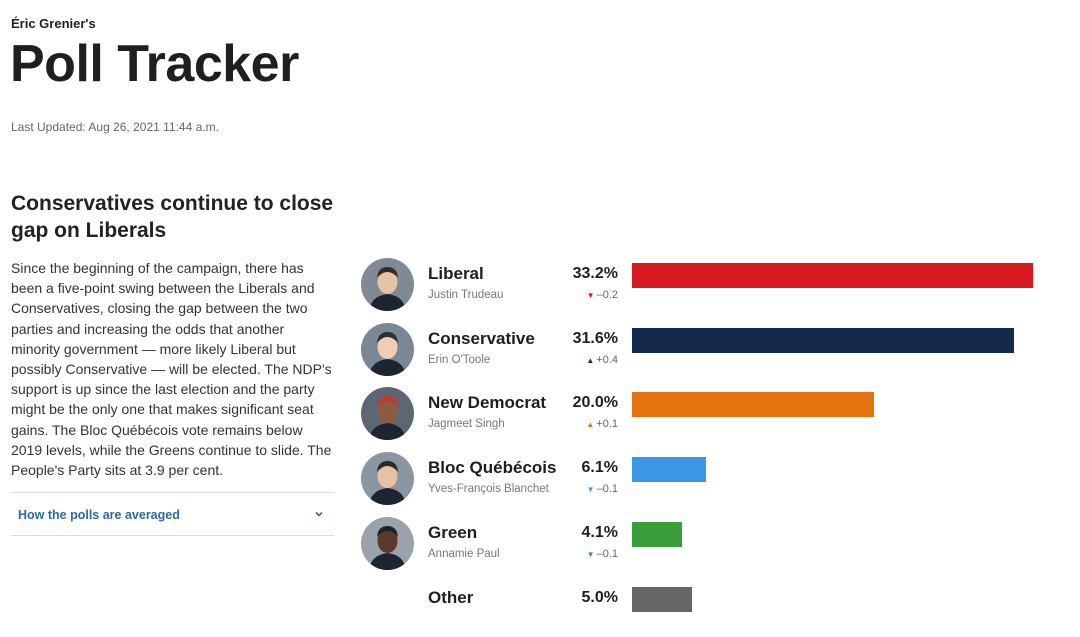  What do you see at coordinates (657, 534) in the screenshot?
I see `green-bar` at bounding box center [657, 534].